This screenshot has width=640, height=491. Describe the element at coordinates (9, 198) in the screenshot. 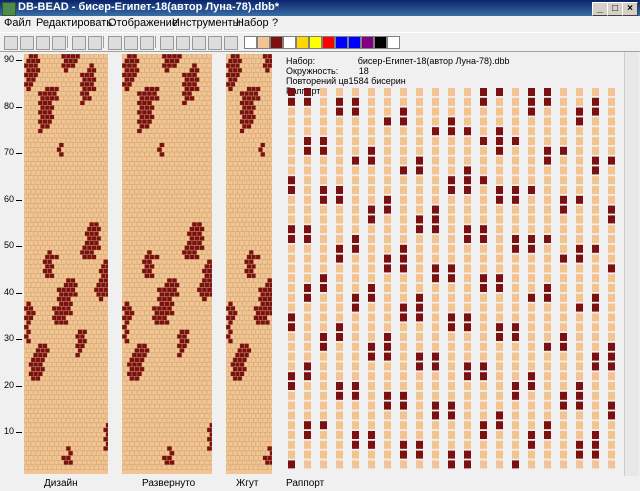

I see `ruler-tick-label: 60` at that location.